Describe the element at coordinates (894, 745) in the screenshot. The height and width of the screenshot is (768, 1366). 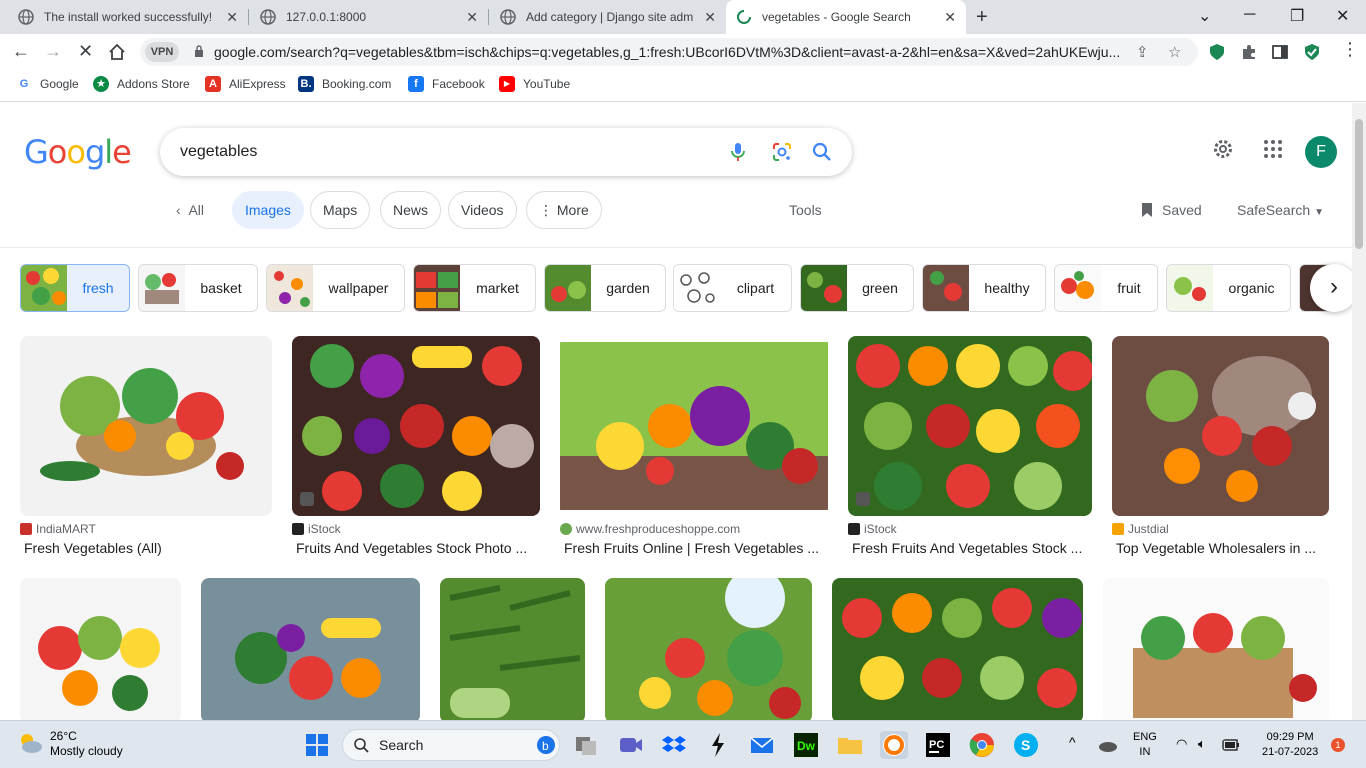
I see `avast-browser-icon` at that location.